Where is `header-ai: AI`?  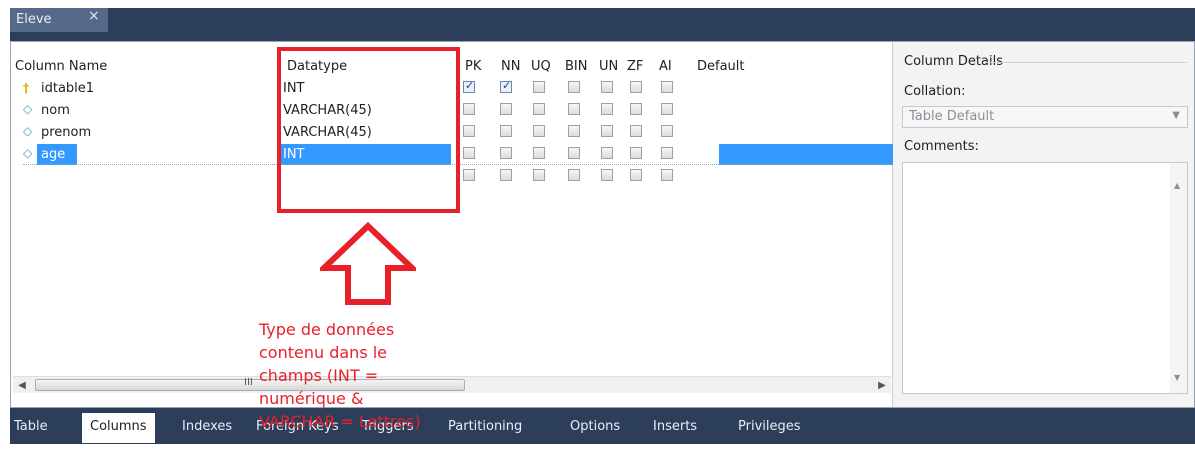
header-ai: AI is located at coordinates (665, 67).